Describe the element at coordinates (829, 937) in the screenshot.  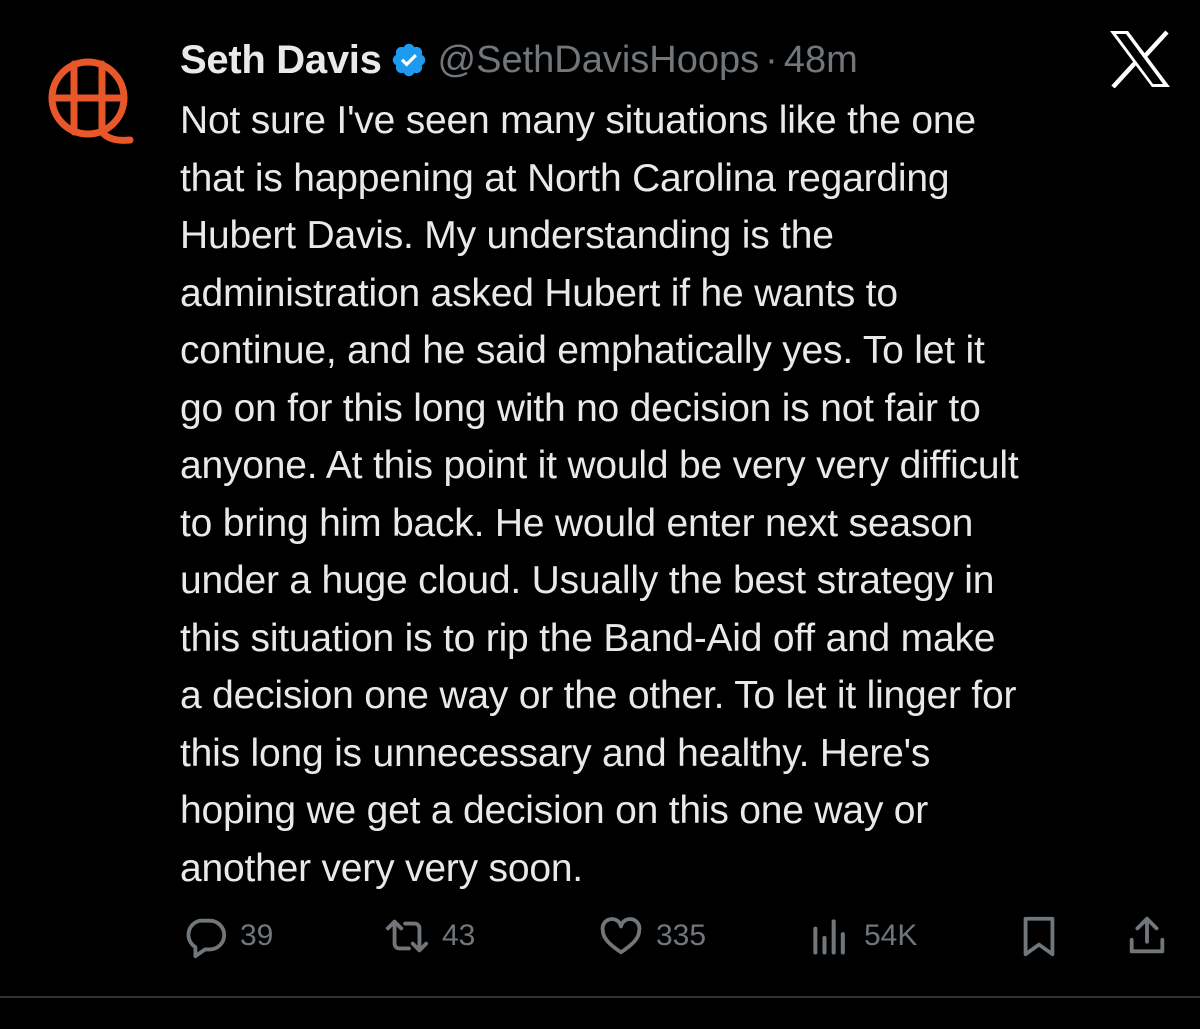
I see `views-chart-icon` at that location.